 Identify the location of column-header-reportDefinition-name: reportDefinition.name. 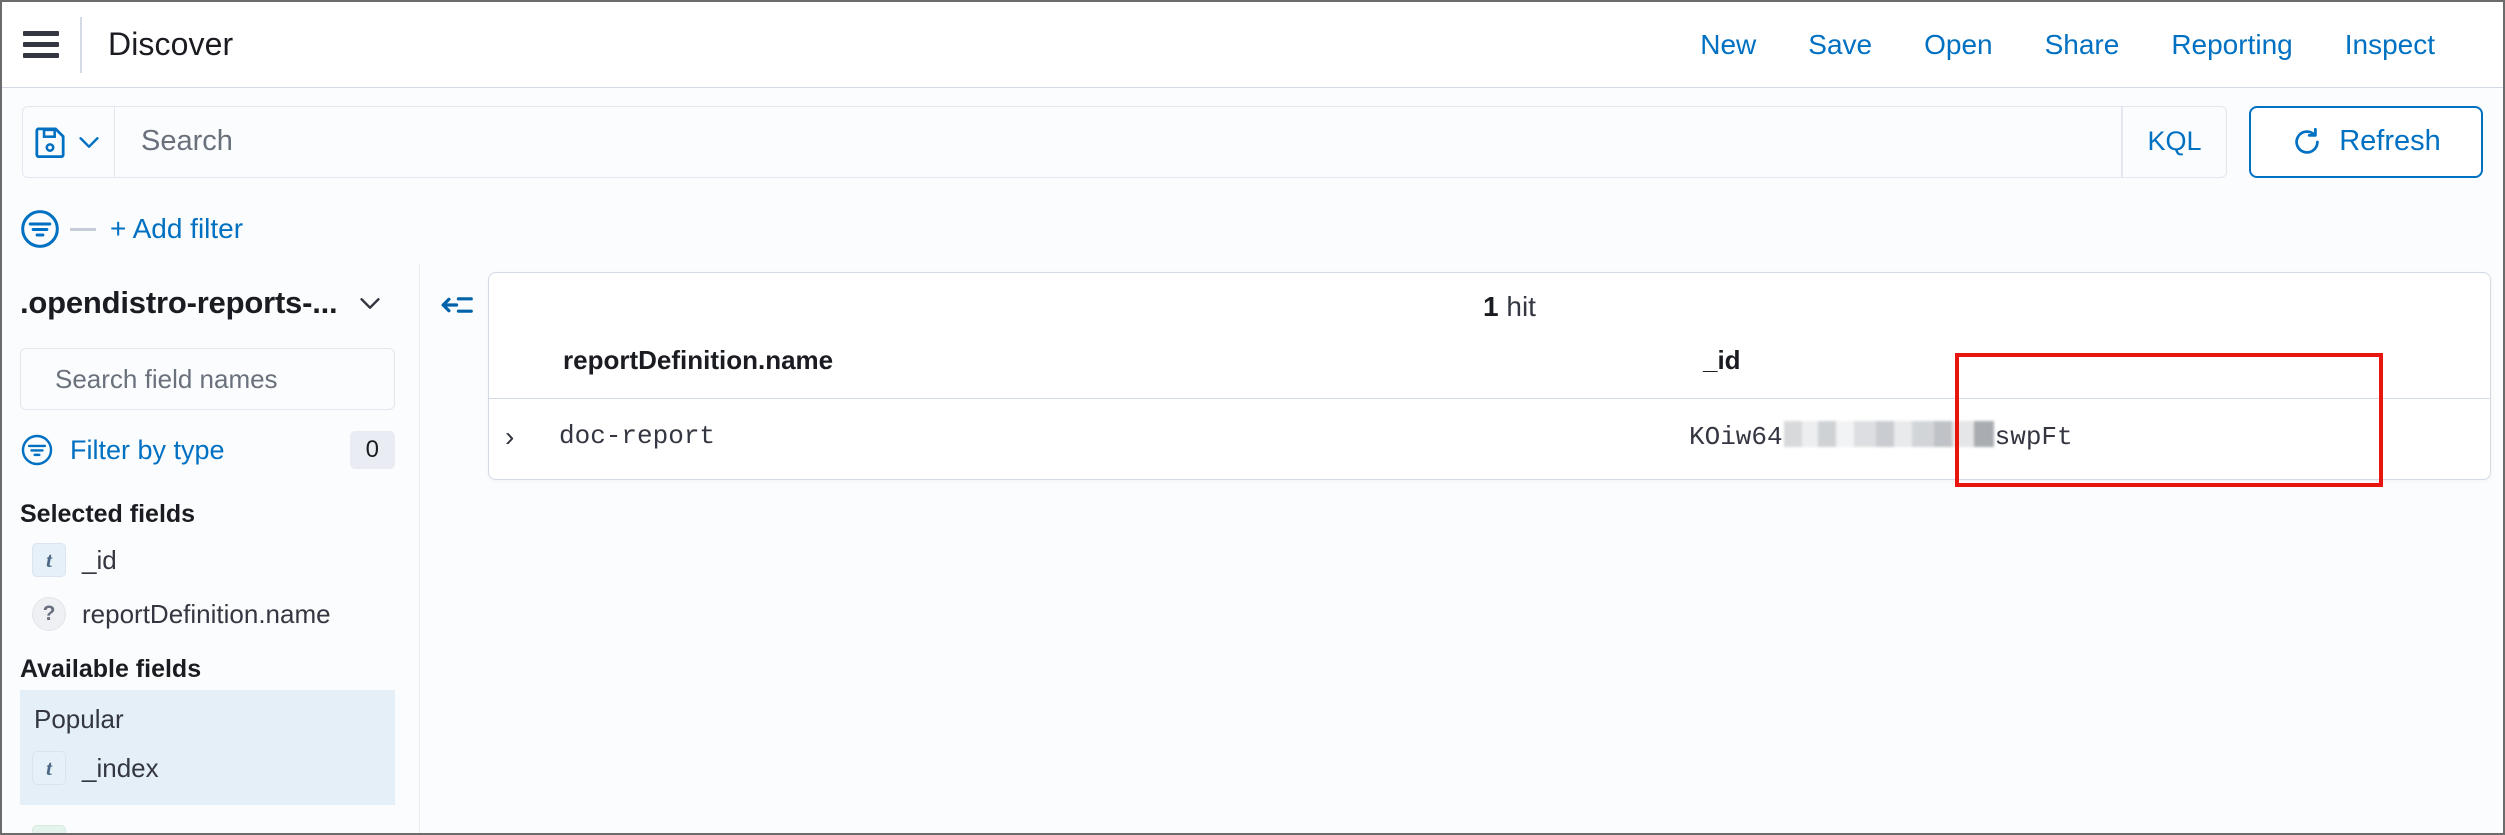
(1124, 370).